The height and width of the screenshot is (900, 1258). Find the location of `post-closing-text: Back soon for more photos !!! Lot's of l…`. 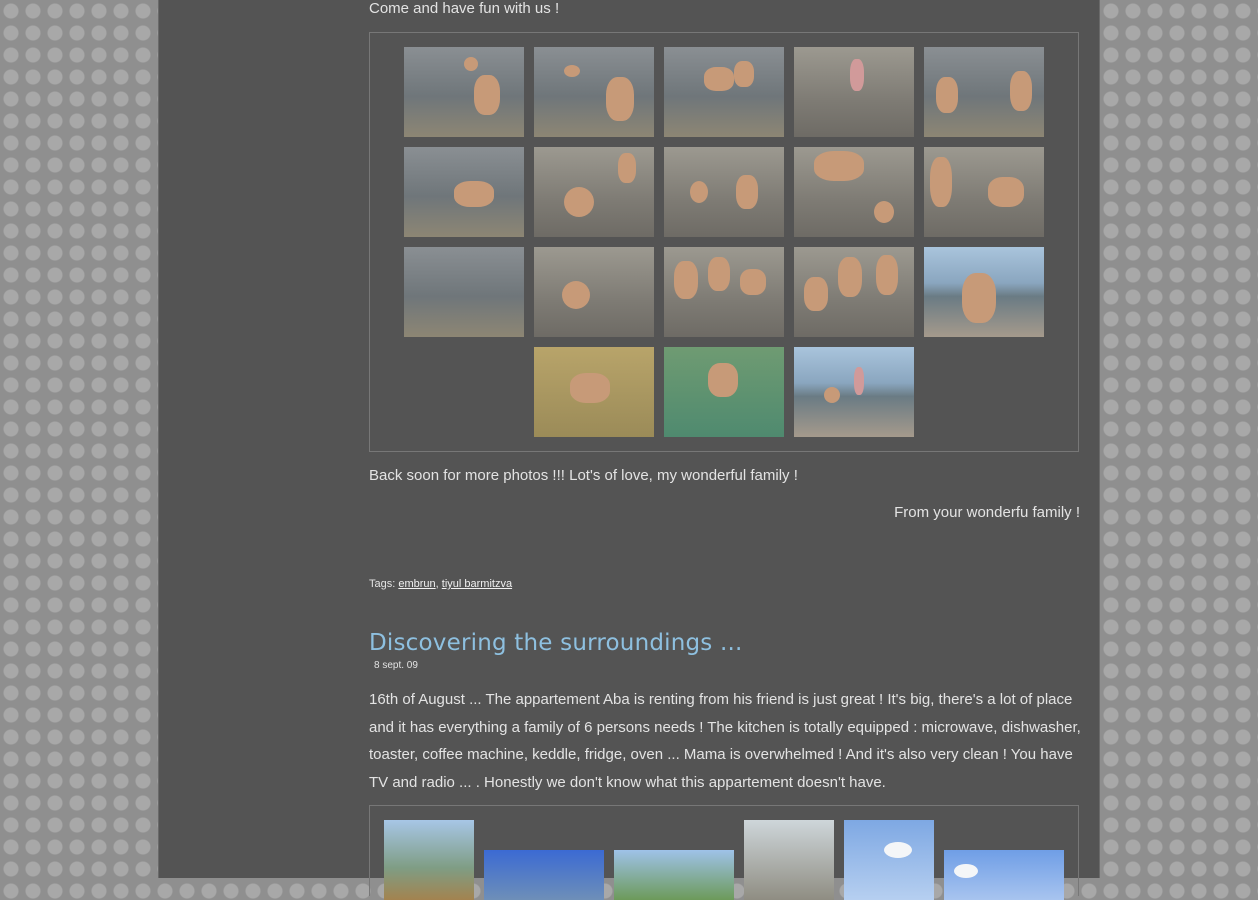

post-closing-text: Back soon for more photos !!! Lot's of l… is located at coordinates (583, 475).